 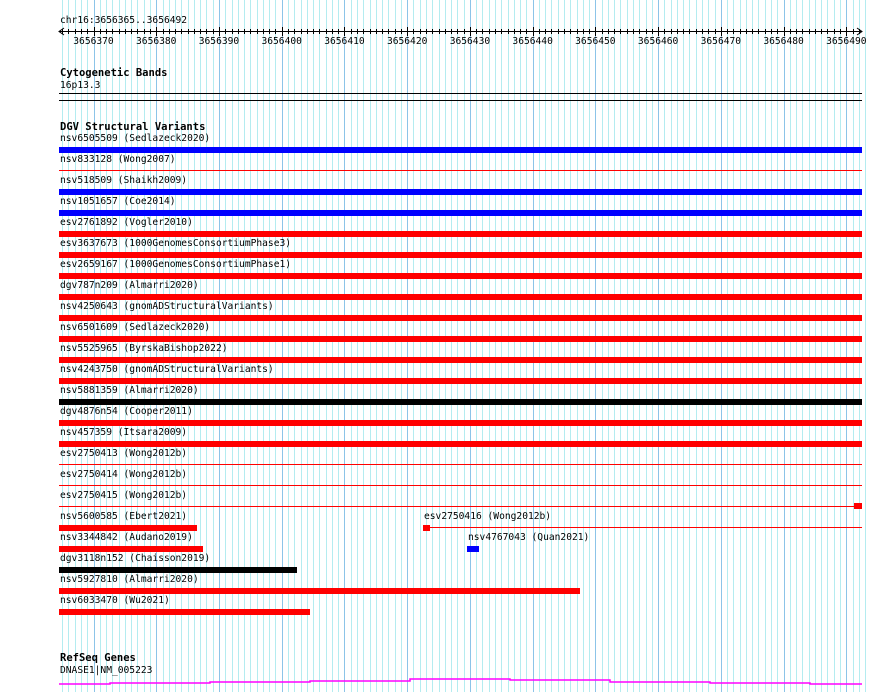 I want to click on track-divider, so click(x=460, y=100).